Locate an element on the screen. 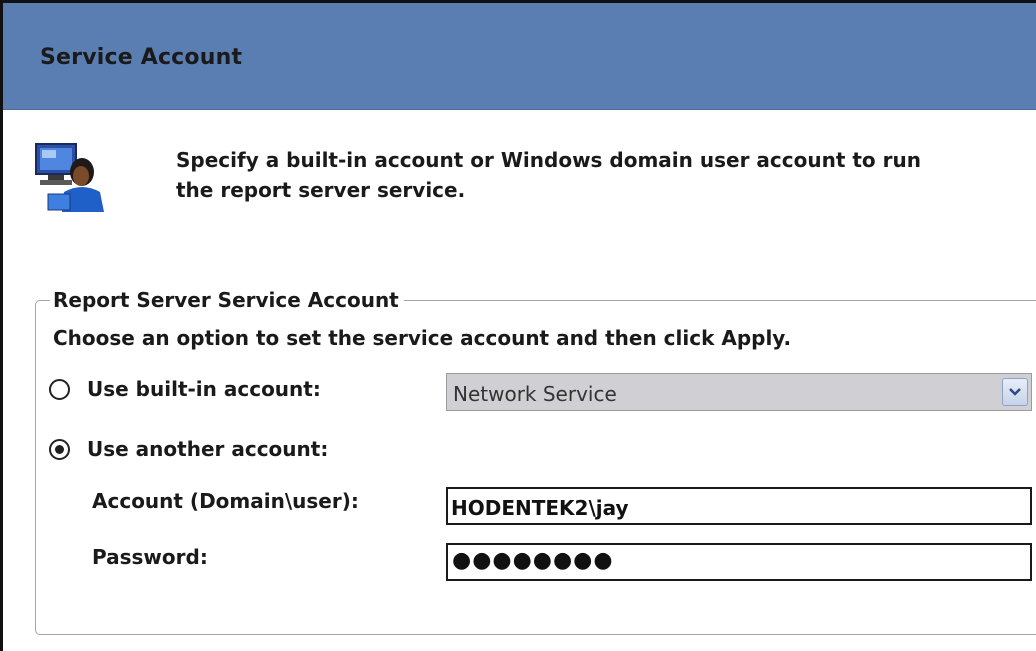 The image size is (1036, 651). builtin-account-radio is located at coordinates (59, 389).